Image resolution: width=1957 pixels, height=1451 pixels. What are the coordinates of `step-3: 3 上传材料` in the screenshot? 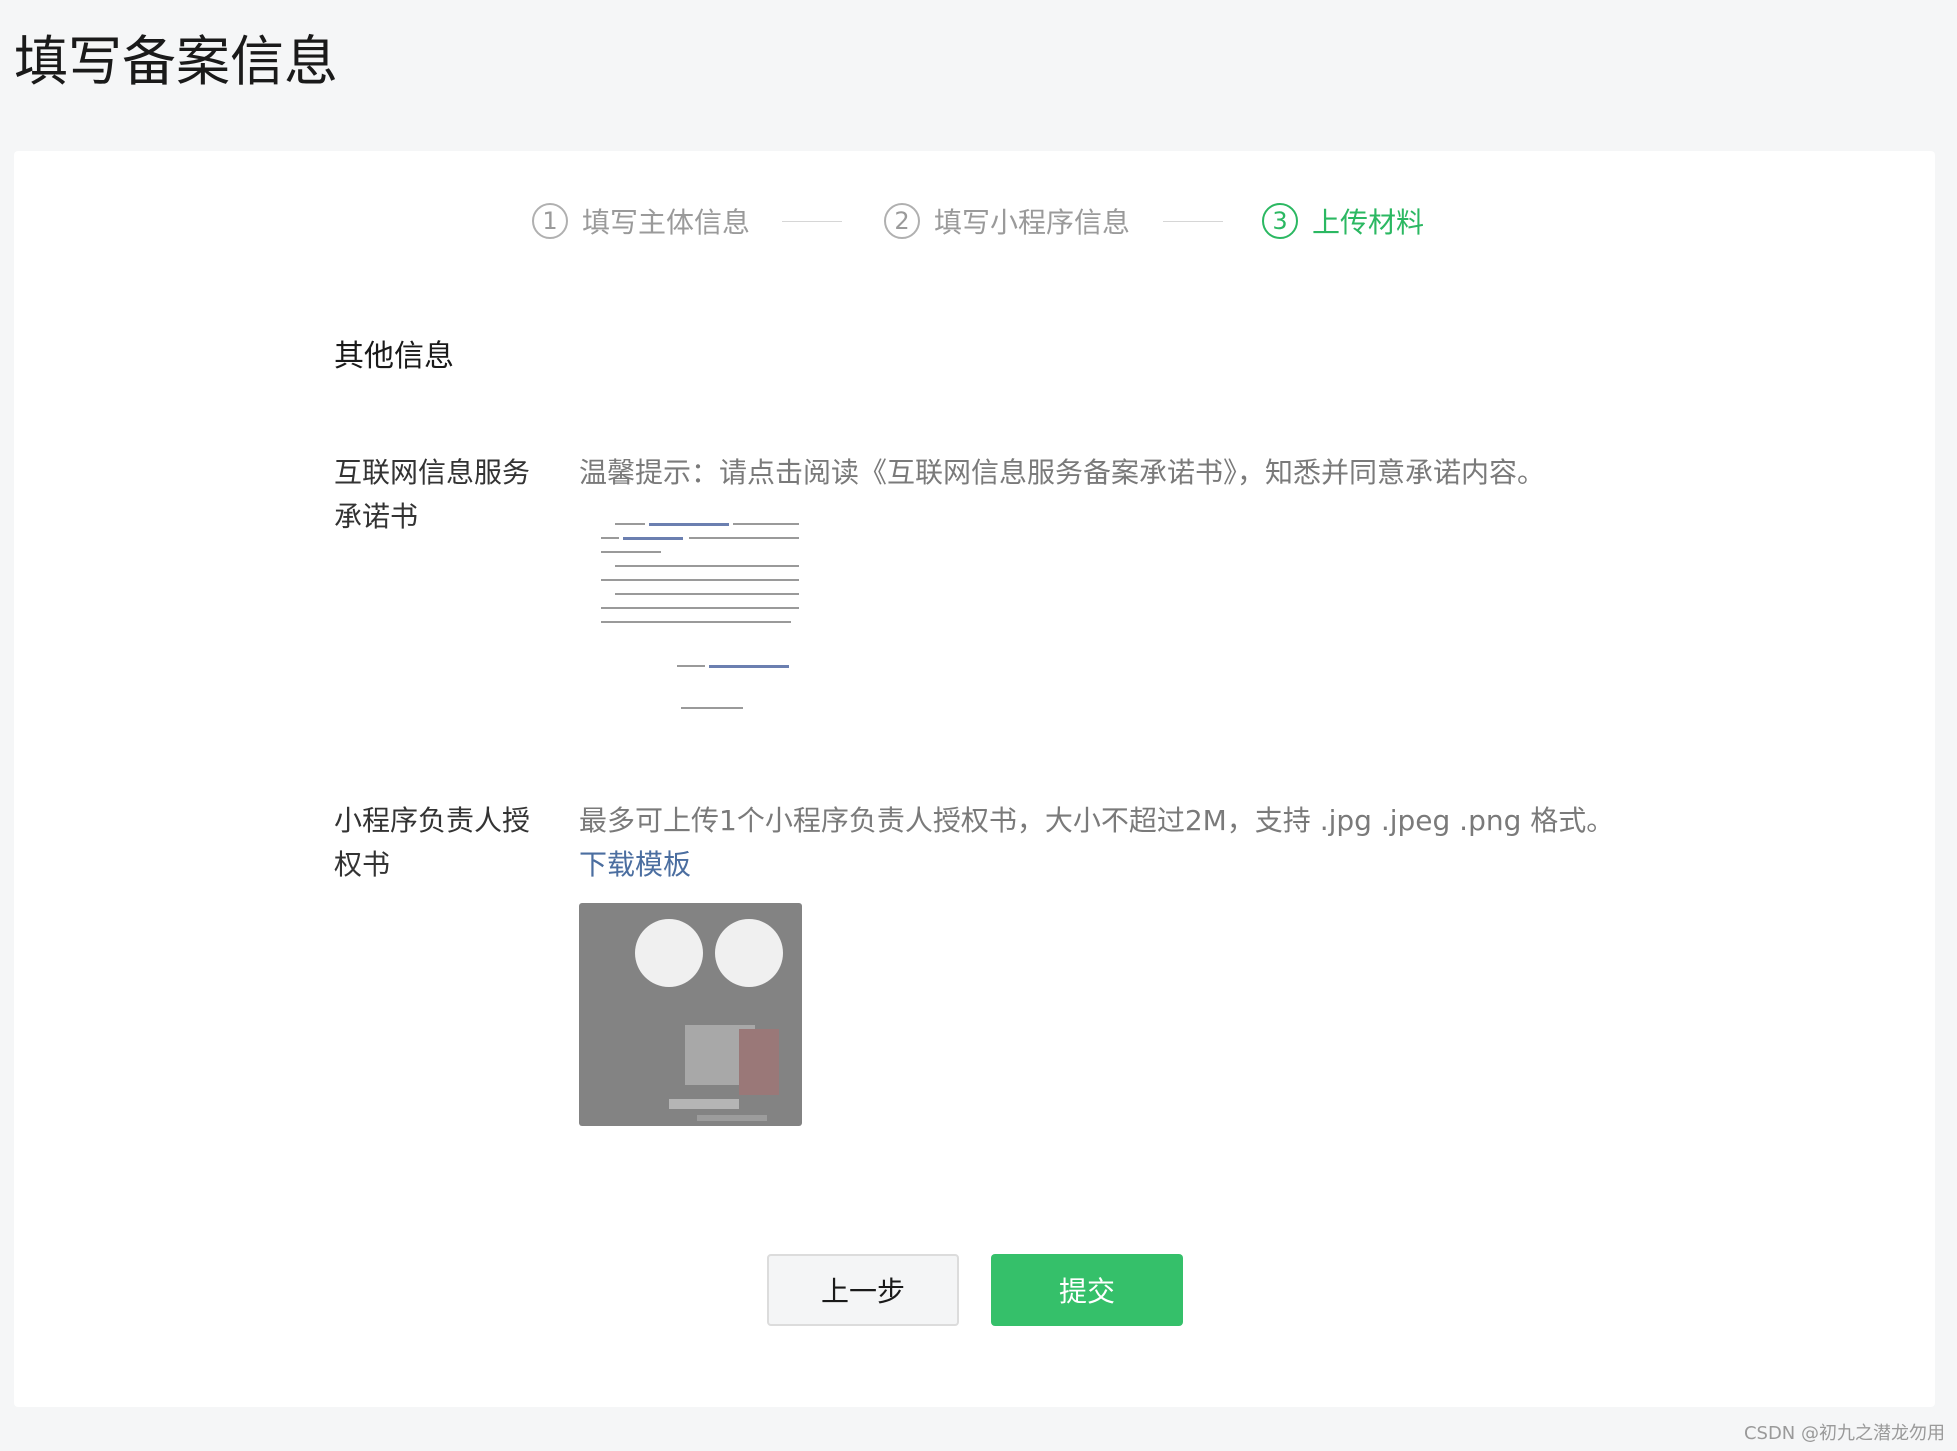 It's located at (1343, 221).